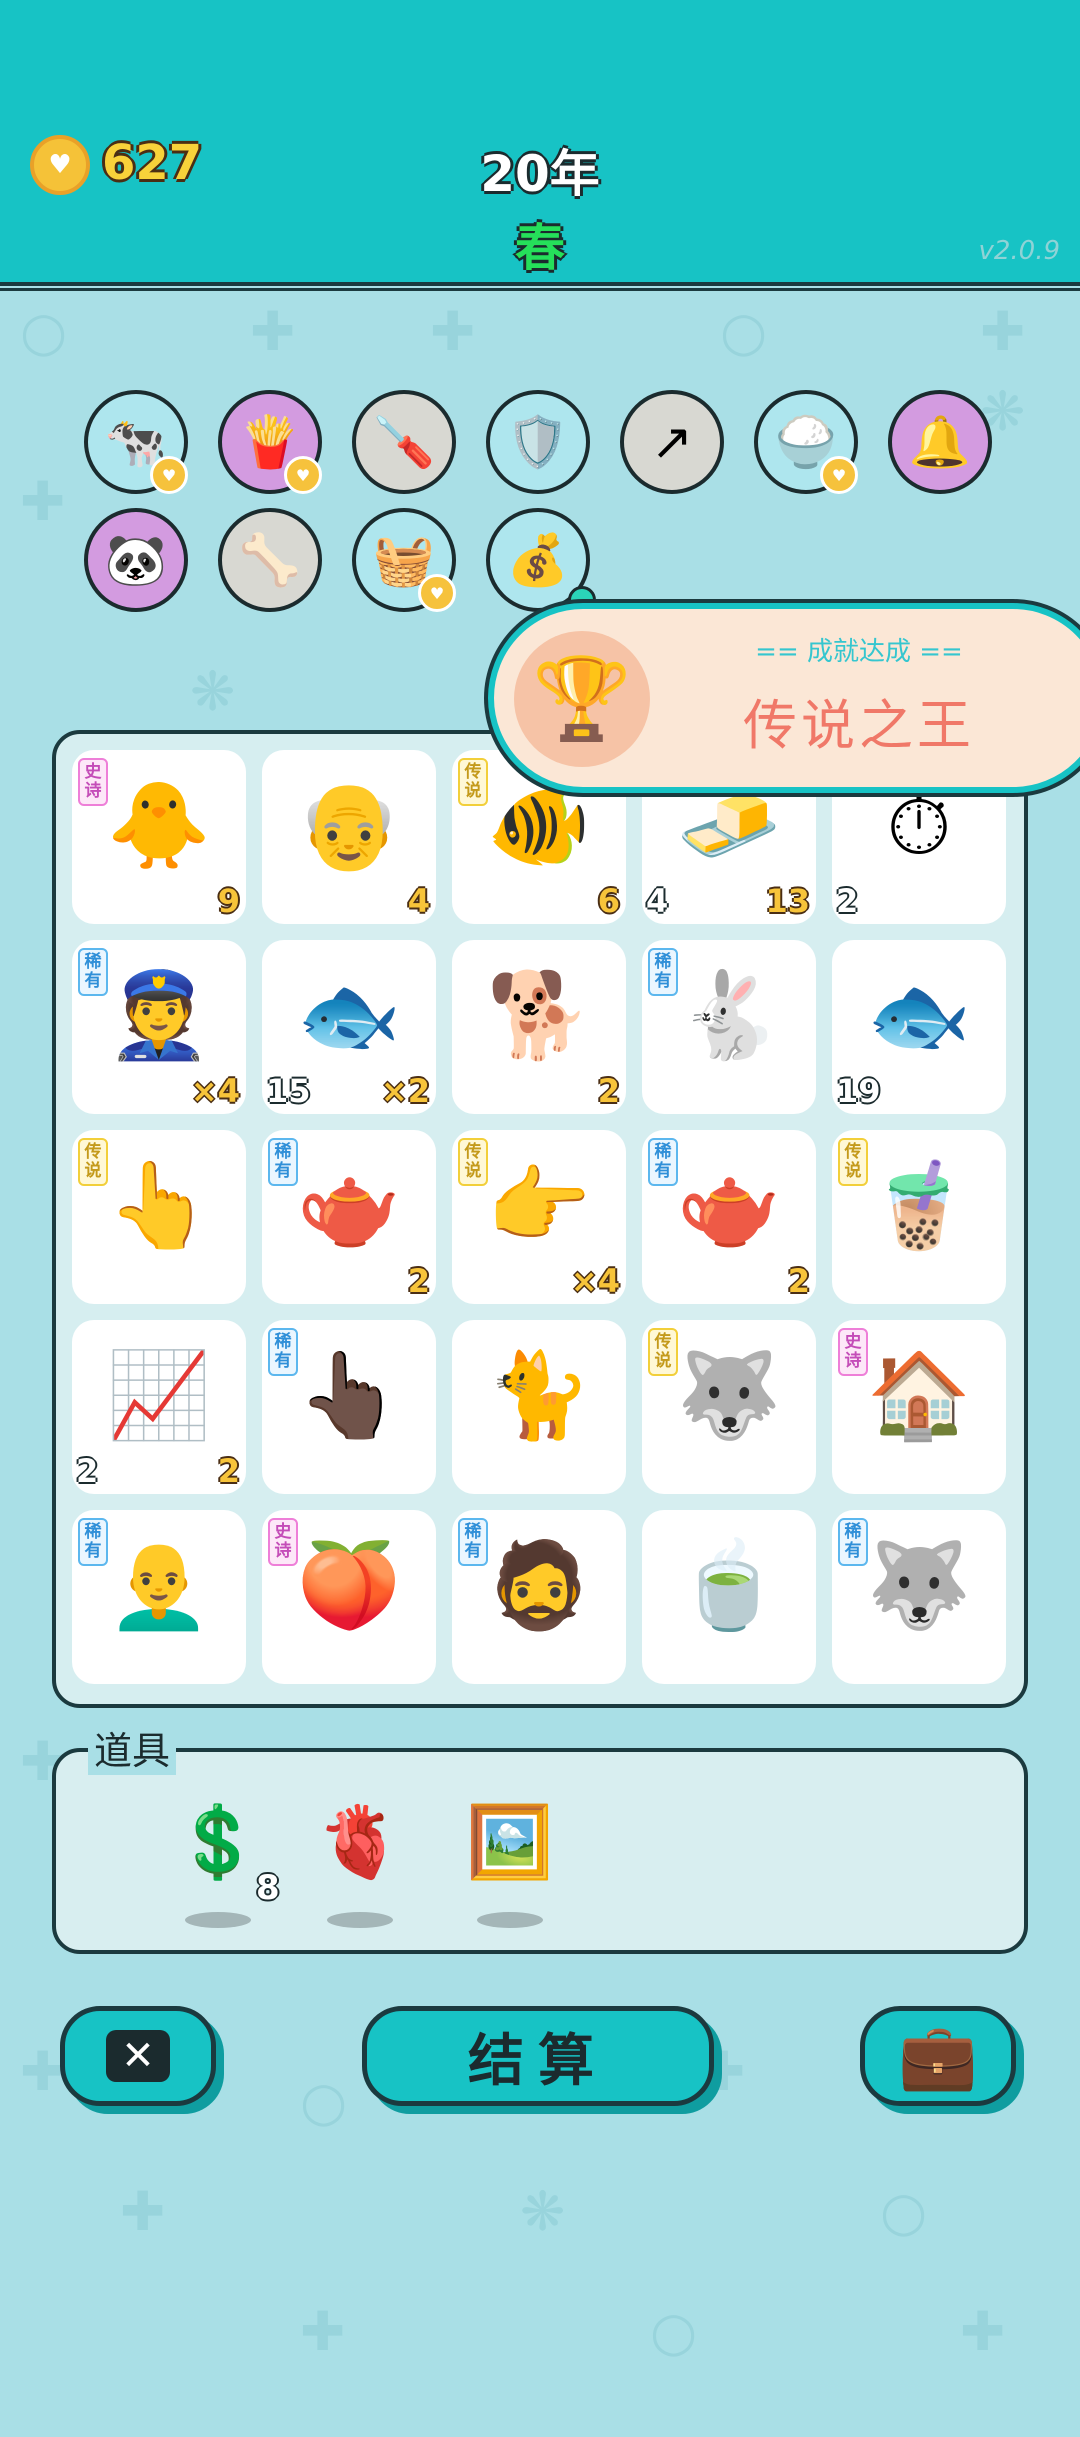 The image size is (1080, 2437). I want to click on relic-dog-food-bowl: 🦴, so click(270, 560).